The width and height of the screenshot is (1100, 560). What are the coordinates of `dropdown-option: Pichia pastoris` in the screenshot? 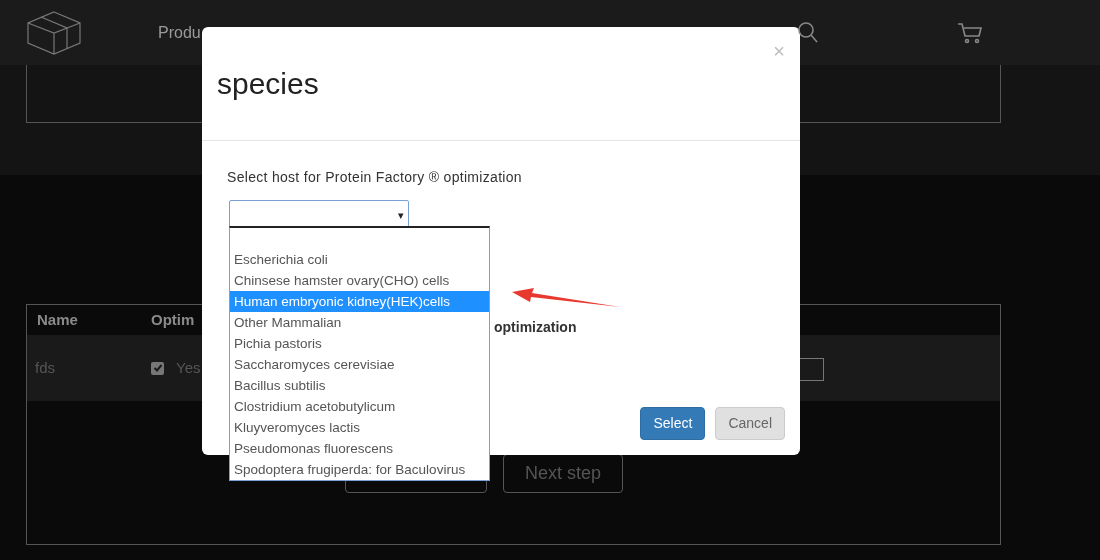 It's located at (359, 343).